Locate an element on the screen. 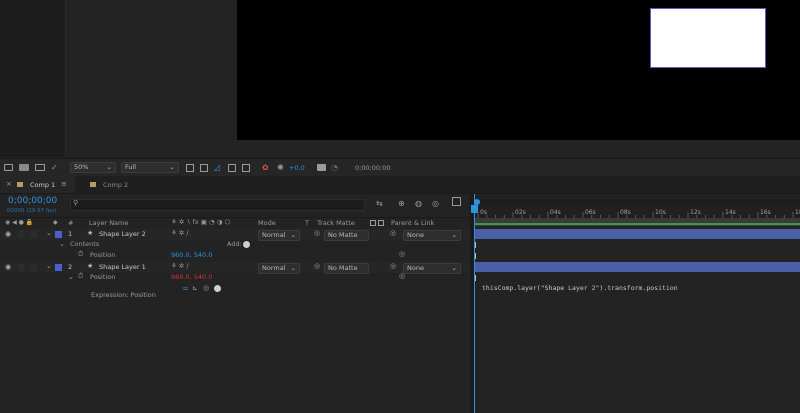 This screenshot has width=800, height=413. work-area-bar is located at coordinates (637, 222).